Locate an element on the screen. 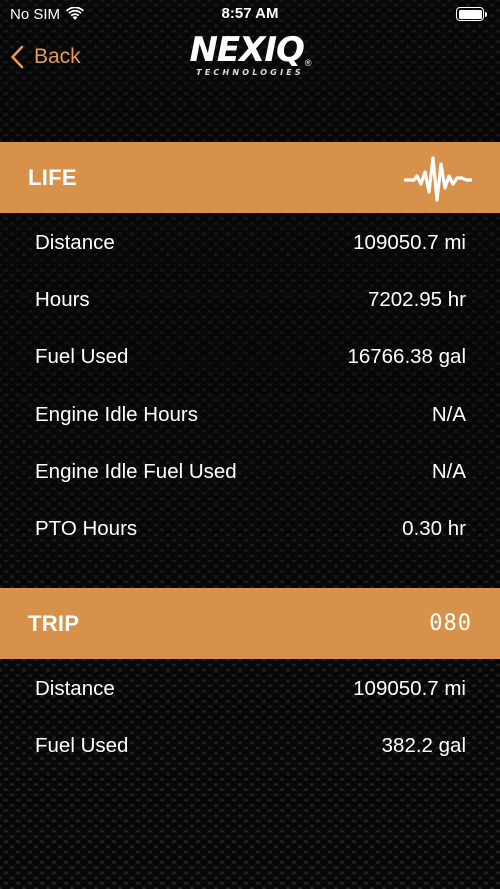 The image size is (500, 889). trip-section-header: TRIP 080 is located at coordinates (250, 623).